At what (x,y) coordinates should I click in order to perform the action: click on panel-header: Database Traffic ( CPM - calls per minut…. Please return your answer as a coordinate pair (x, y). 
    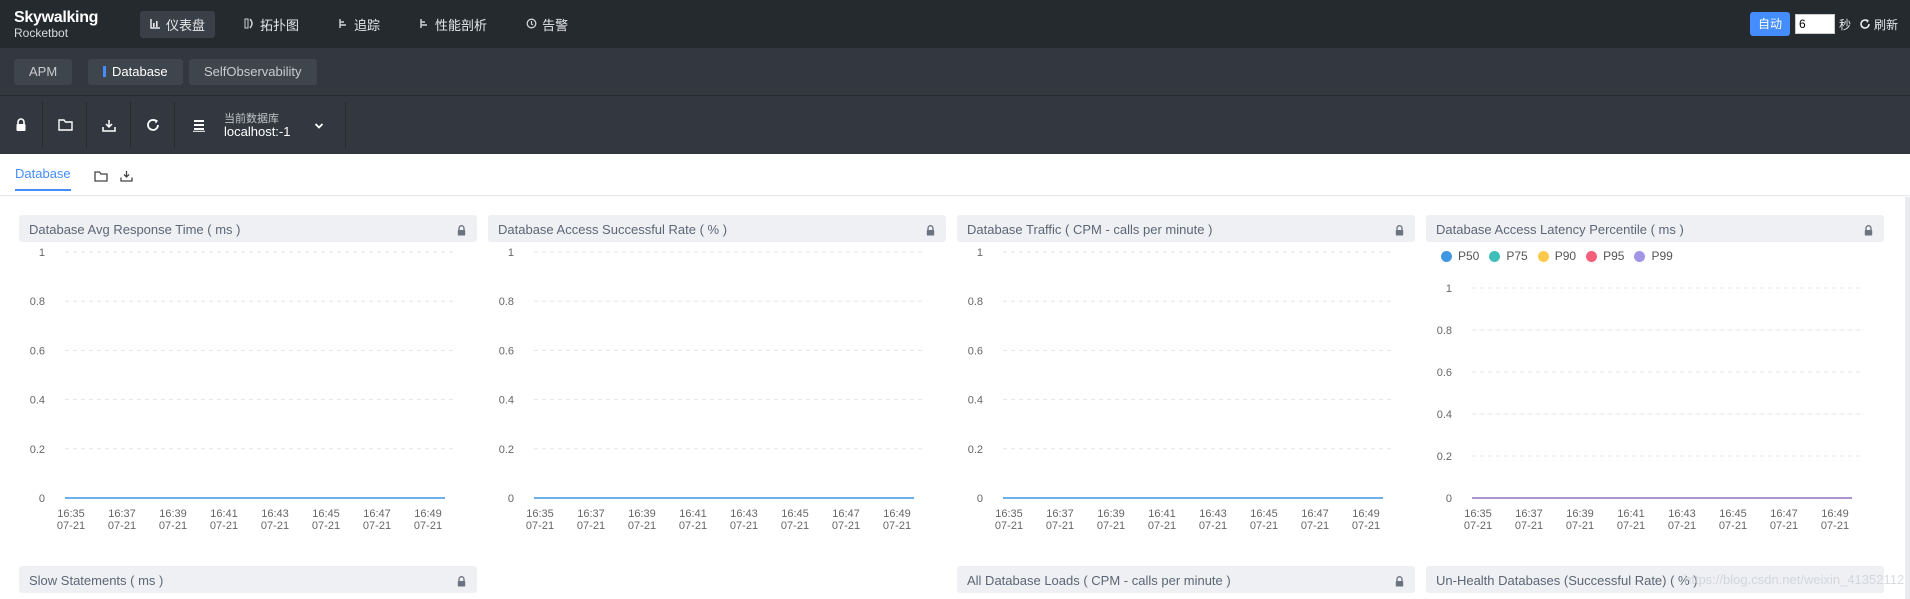
    Looking at the image, I should click on (1186, 228).